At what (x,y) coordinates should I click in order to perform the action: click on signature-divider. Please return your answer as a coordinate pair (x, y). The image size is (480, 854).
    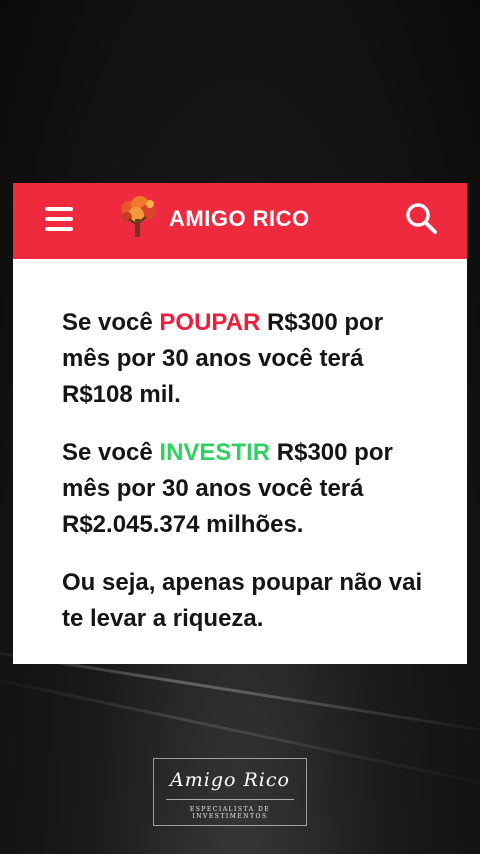
    Looking at the image, I should click on (230, 799).